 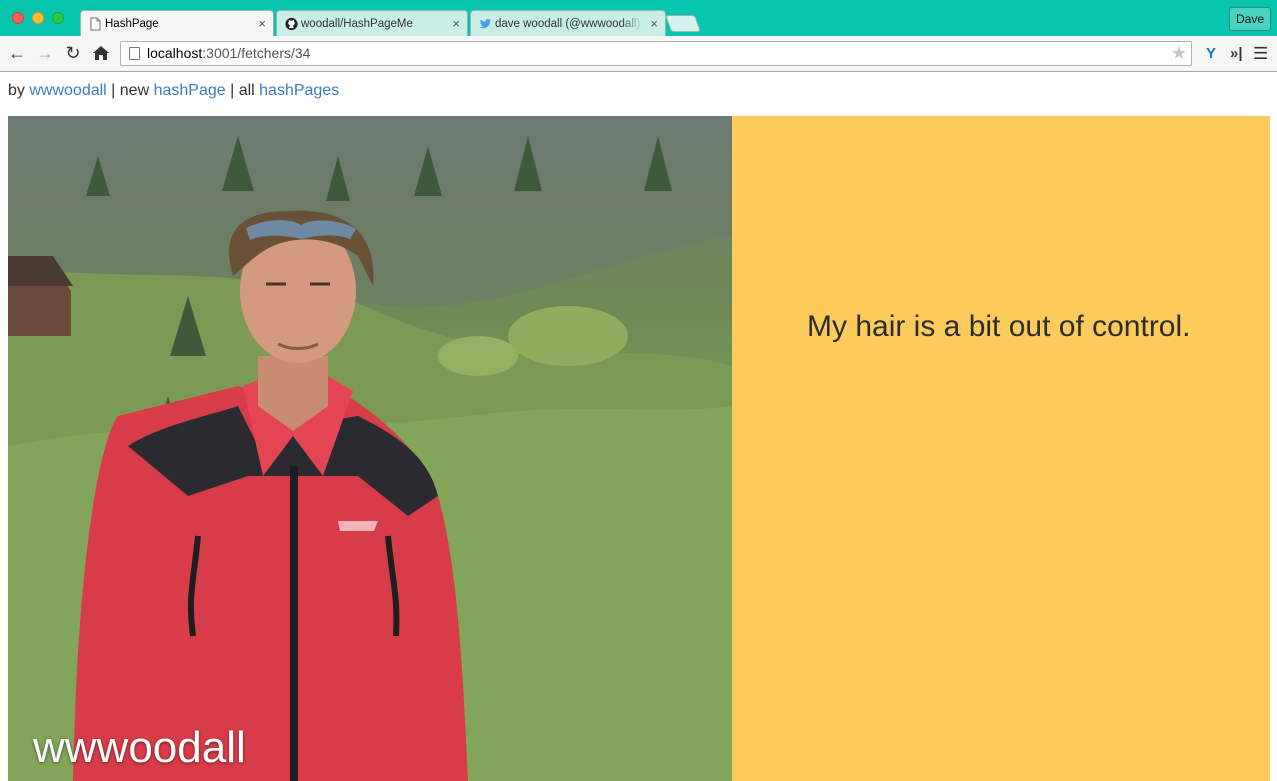 I want to click on forward-arrow-icon: →, so click(x=45, y=53).